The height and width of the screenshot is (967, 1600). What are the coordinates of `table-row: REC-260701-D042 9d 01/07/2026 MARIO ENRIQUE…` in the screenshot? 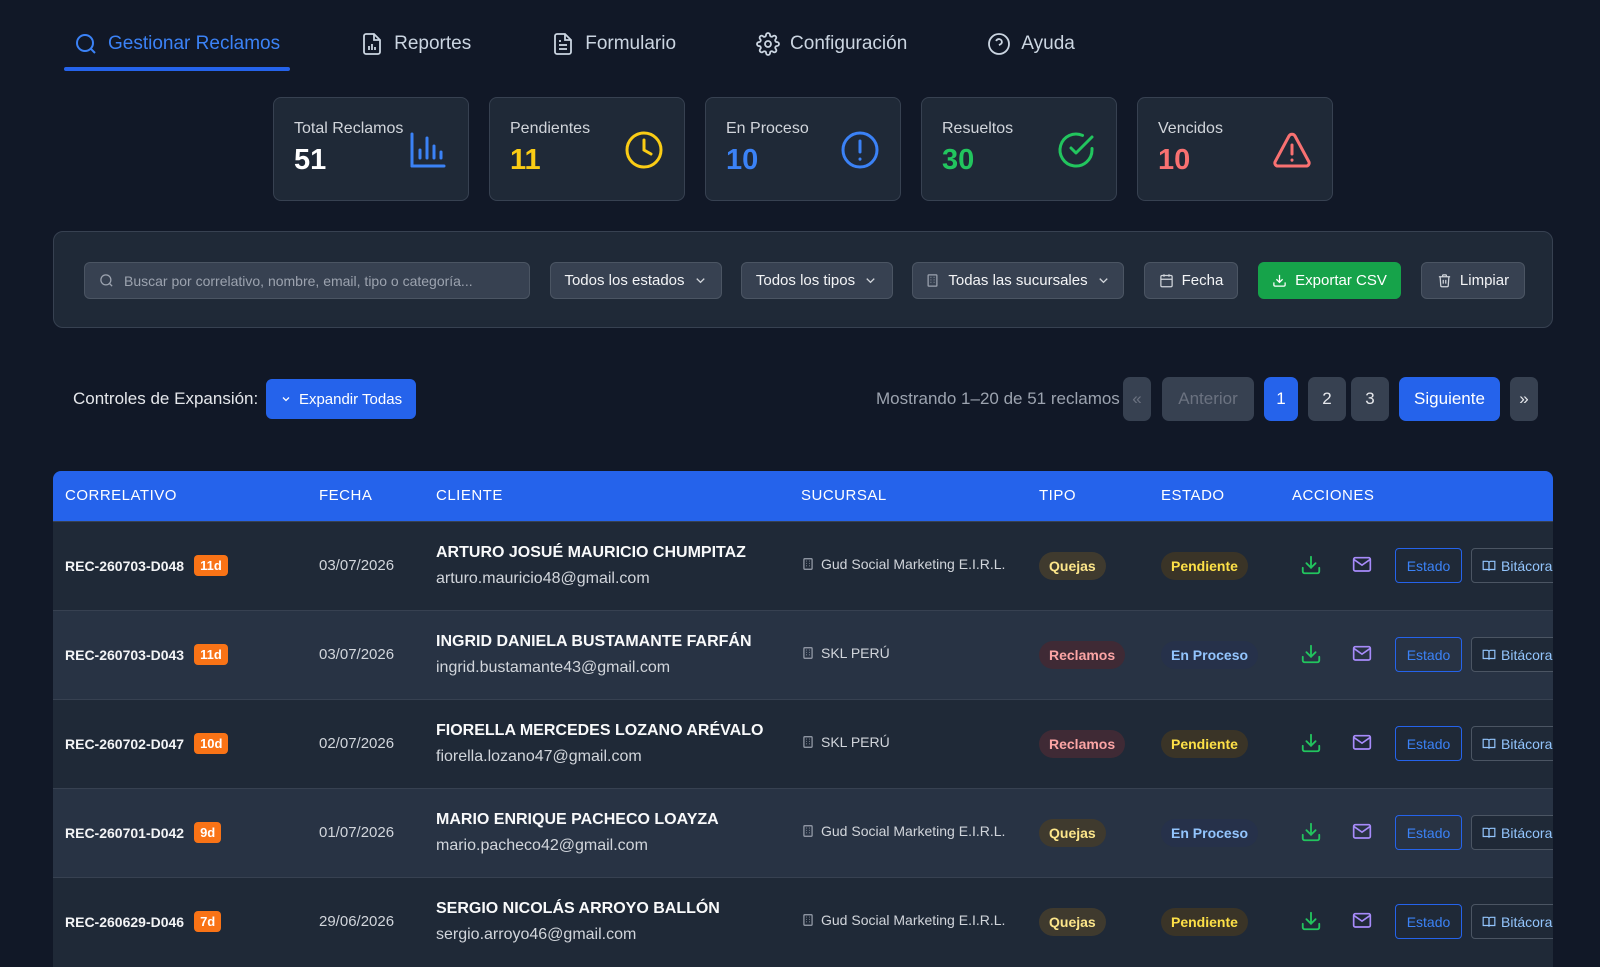 It's located at (803, 832).